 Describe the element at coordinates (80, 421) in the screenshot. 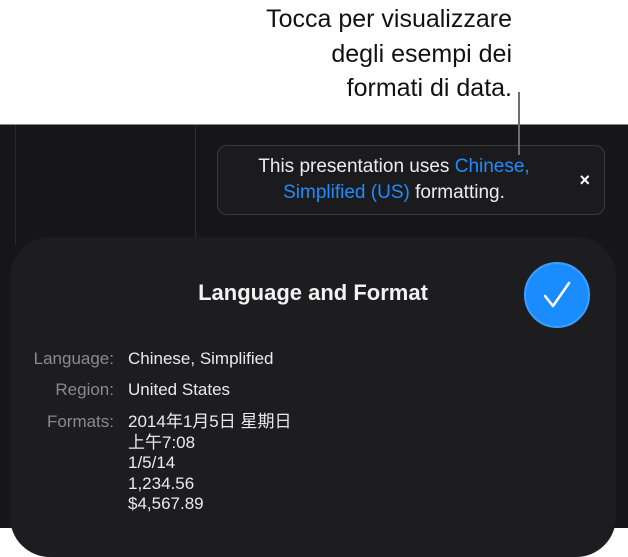

I see `formats-label: Formats:` at that location.